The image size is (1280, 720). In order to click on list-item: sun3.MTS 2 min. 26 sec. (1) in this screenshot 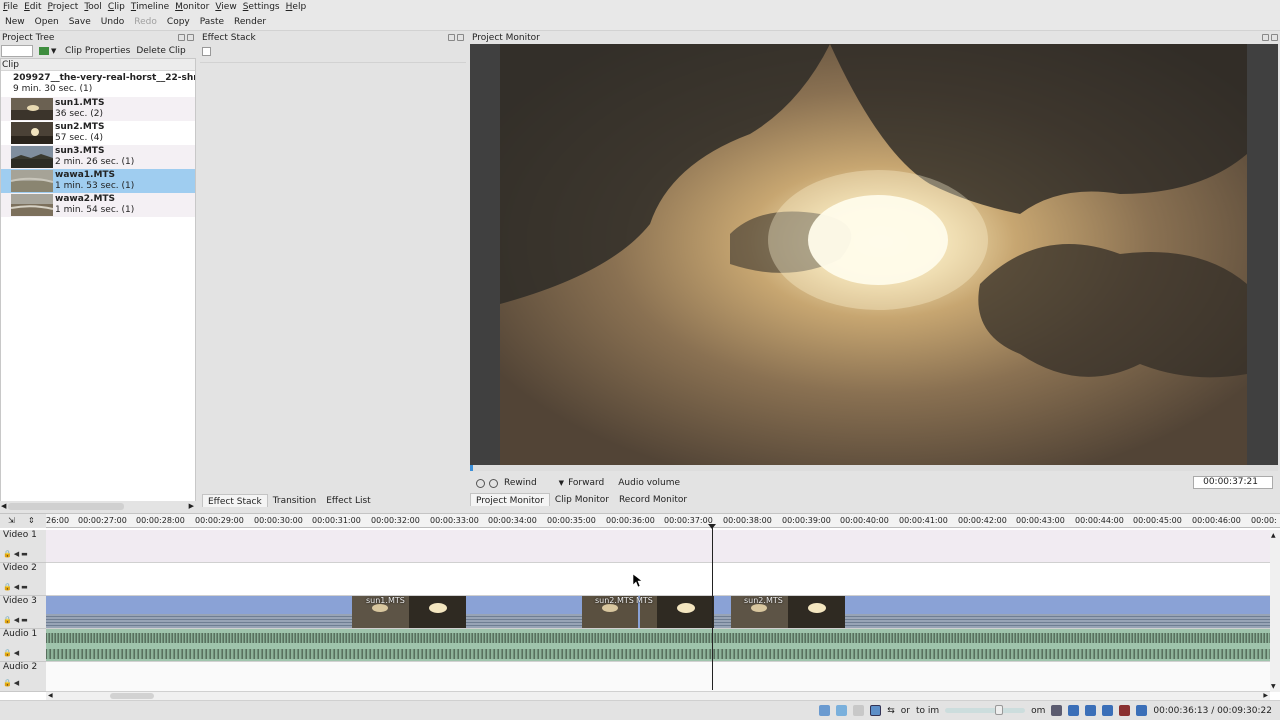, I will do `click(98, 157)`.